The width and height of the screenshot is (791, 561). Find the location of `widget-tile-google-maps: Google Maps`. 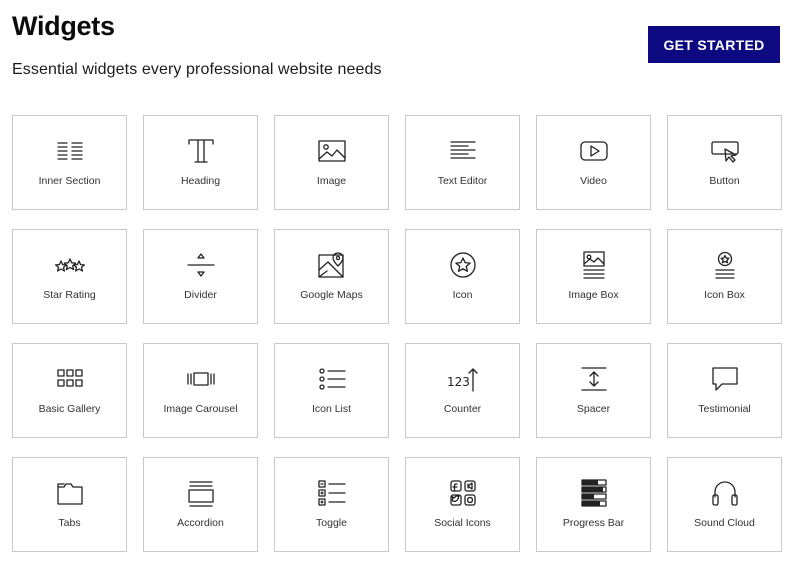

widget-tile-google-maps: Google Maps is located at coordinates (331, 276).